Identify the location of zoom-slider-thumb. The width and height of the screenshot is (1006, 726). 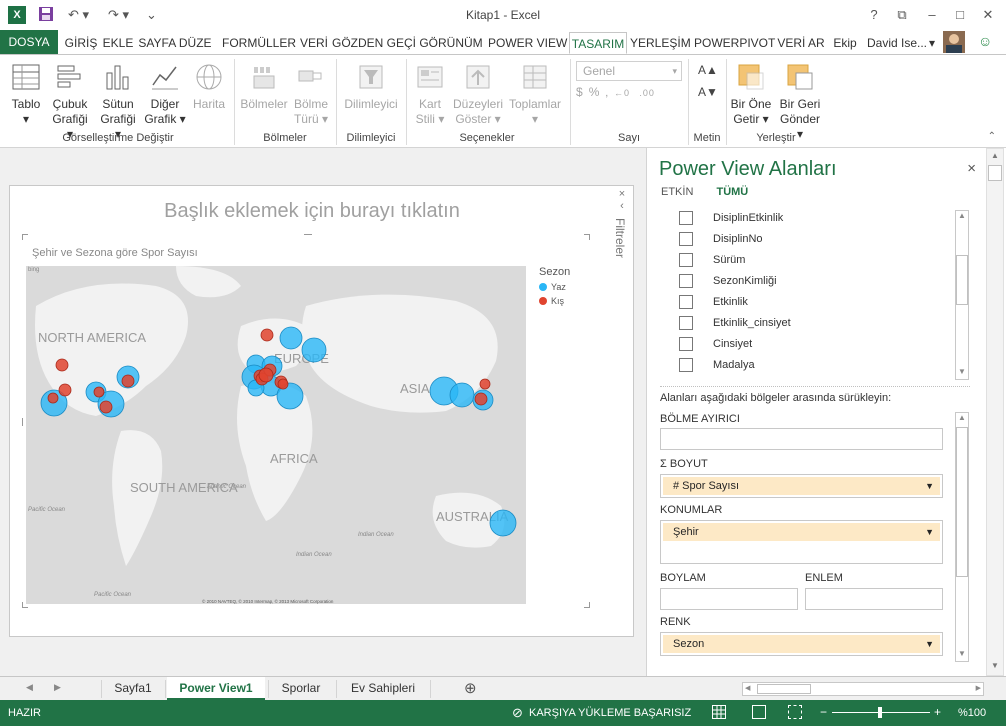
(880, 712).